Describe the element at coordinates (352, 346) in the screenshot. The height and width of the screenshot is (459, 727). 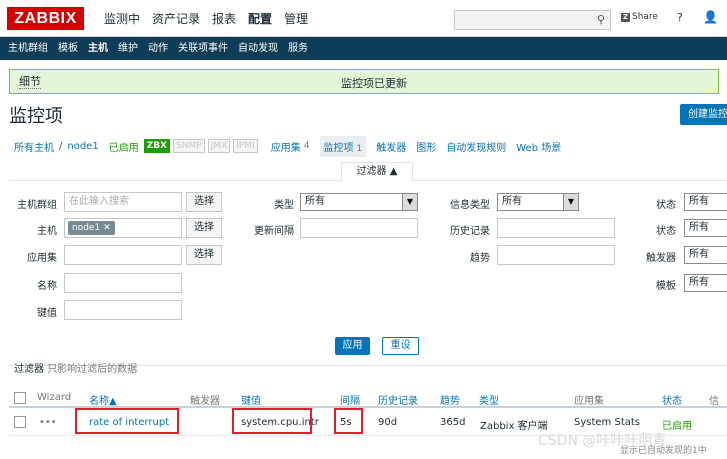
I see `apply-filter-button: 应用` at that location.